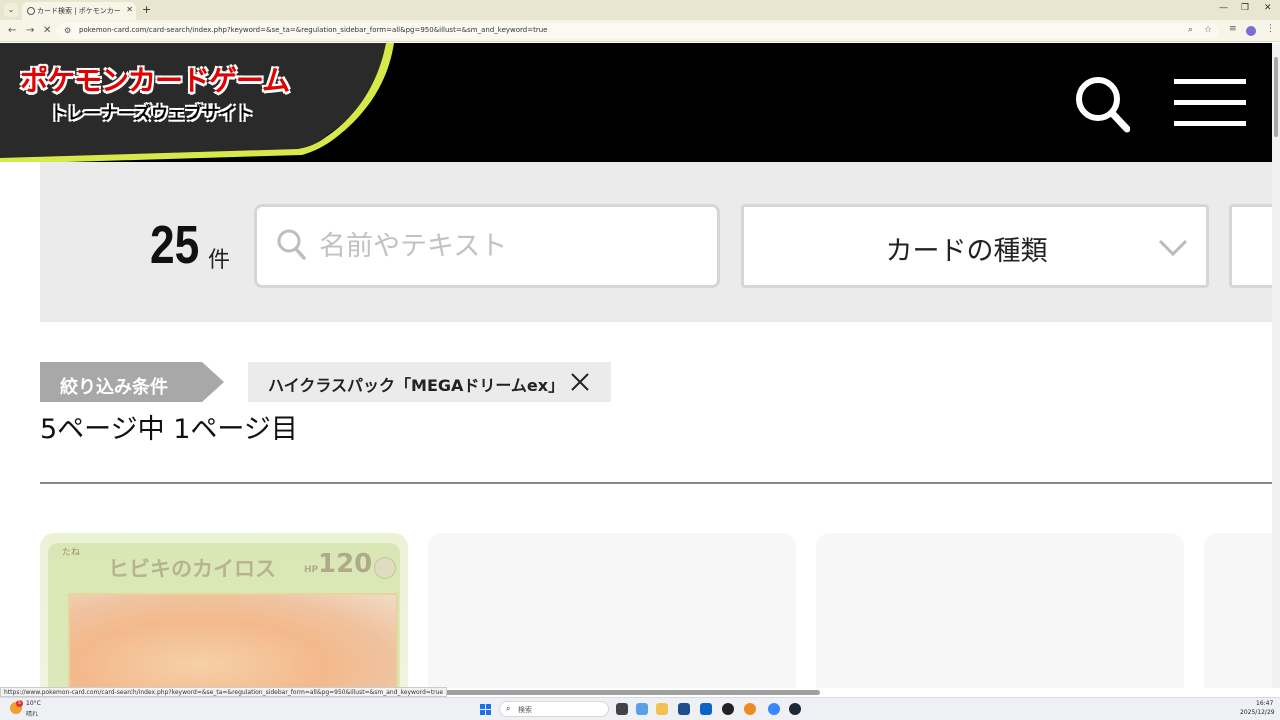 Image resolution: width=1280 pixels, height=720 pixels. What do you see at coordinates (1223, 8) in the screenshot?
I see `window-minimize-icon: —` at bounding box center [1223, 8].